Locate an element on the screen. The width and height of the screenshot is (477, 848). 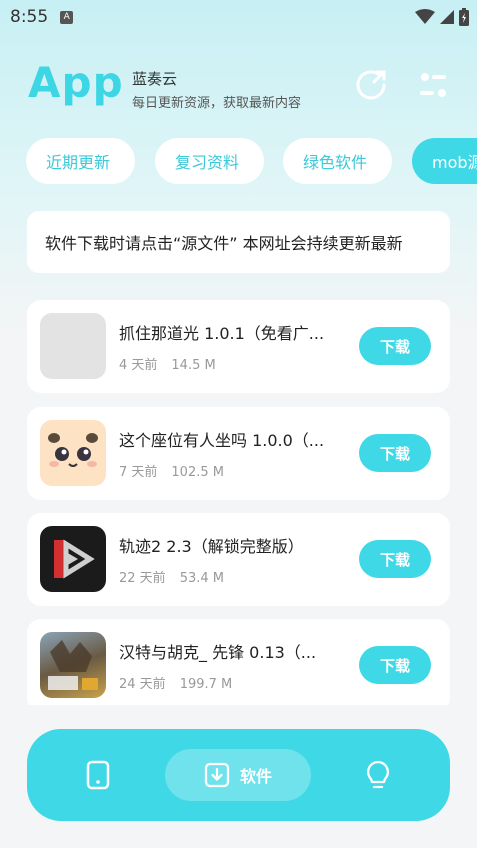
notice-banner: 软件下载时请点击“源文件” 本网址会持续更新最新 is located at coordinates (238, 242).